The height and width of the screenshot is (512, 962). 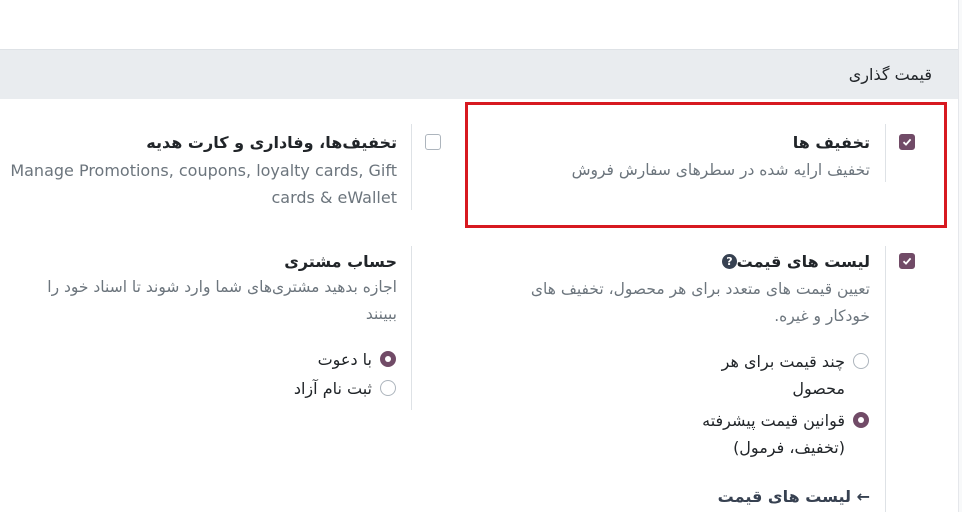 I want to click on section-title: قیمت گذاری, so click(x=890, y=74).